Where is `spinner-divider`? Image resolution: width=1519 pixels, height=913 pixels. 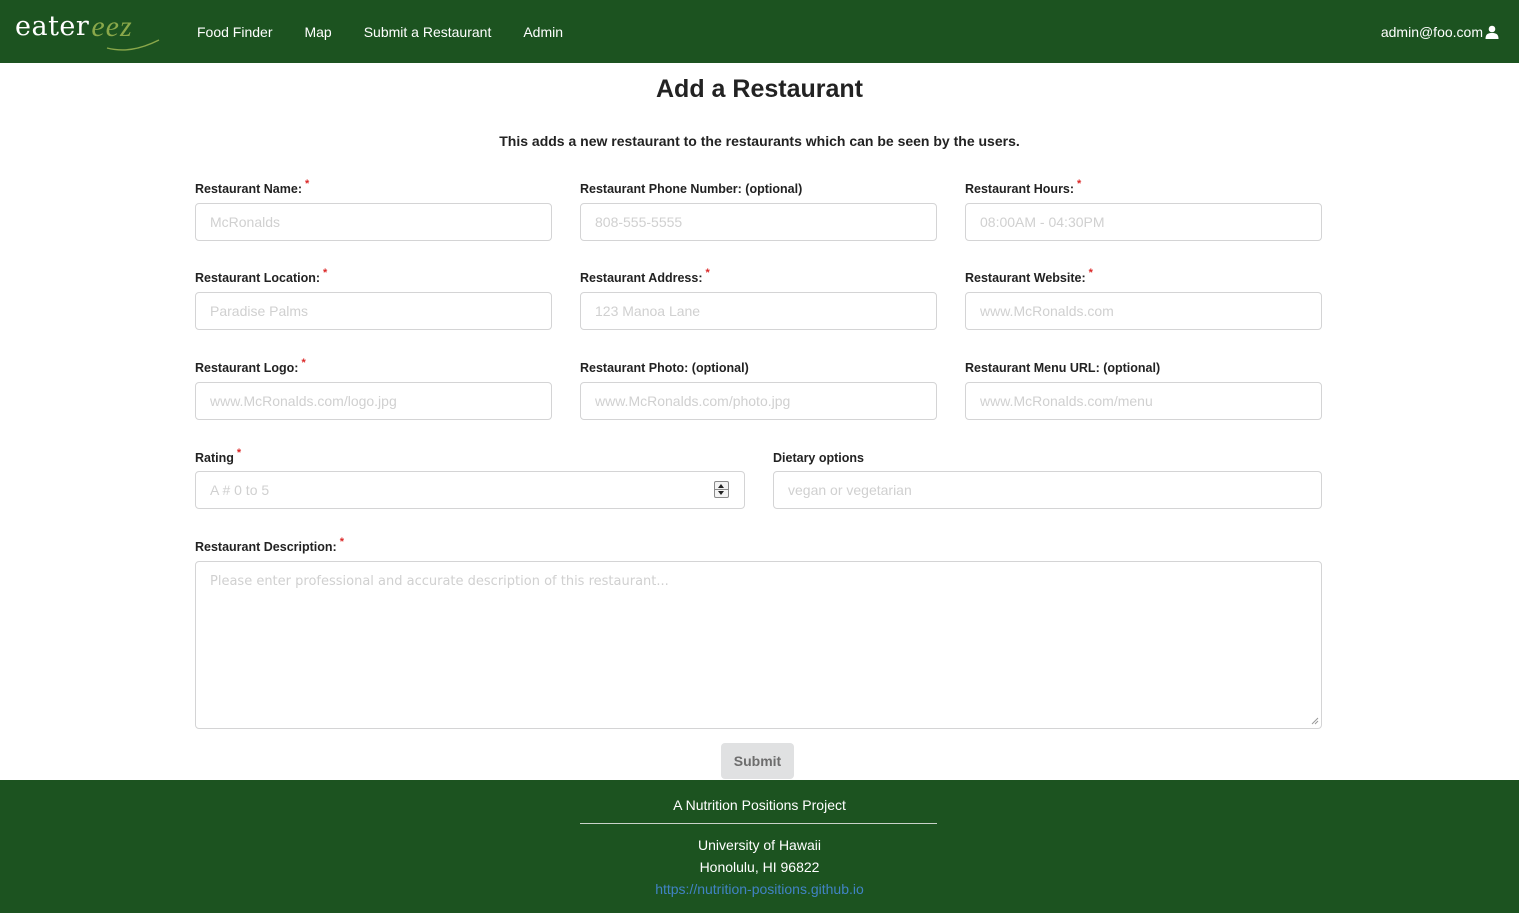 spinner-divider is located at coordinates (721, 489).